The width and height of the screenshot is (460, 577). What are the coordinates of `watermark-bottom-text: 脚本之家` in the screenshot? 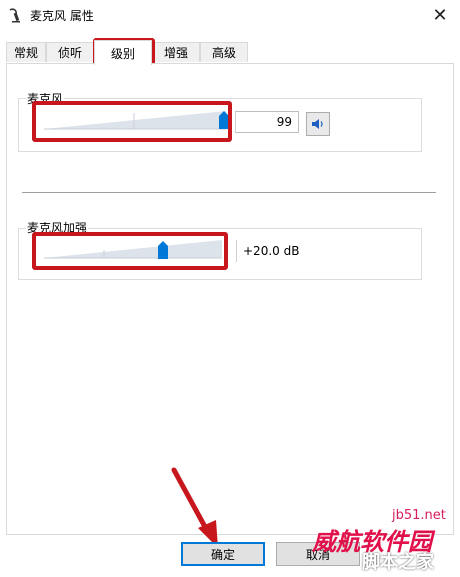 It's located at (398, 562).